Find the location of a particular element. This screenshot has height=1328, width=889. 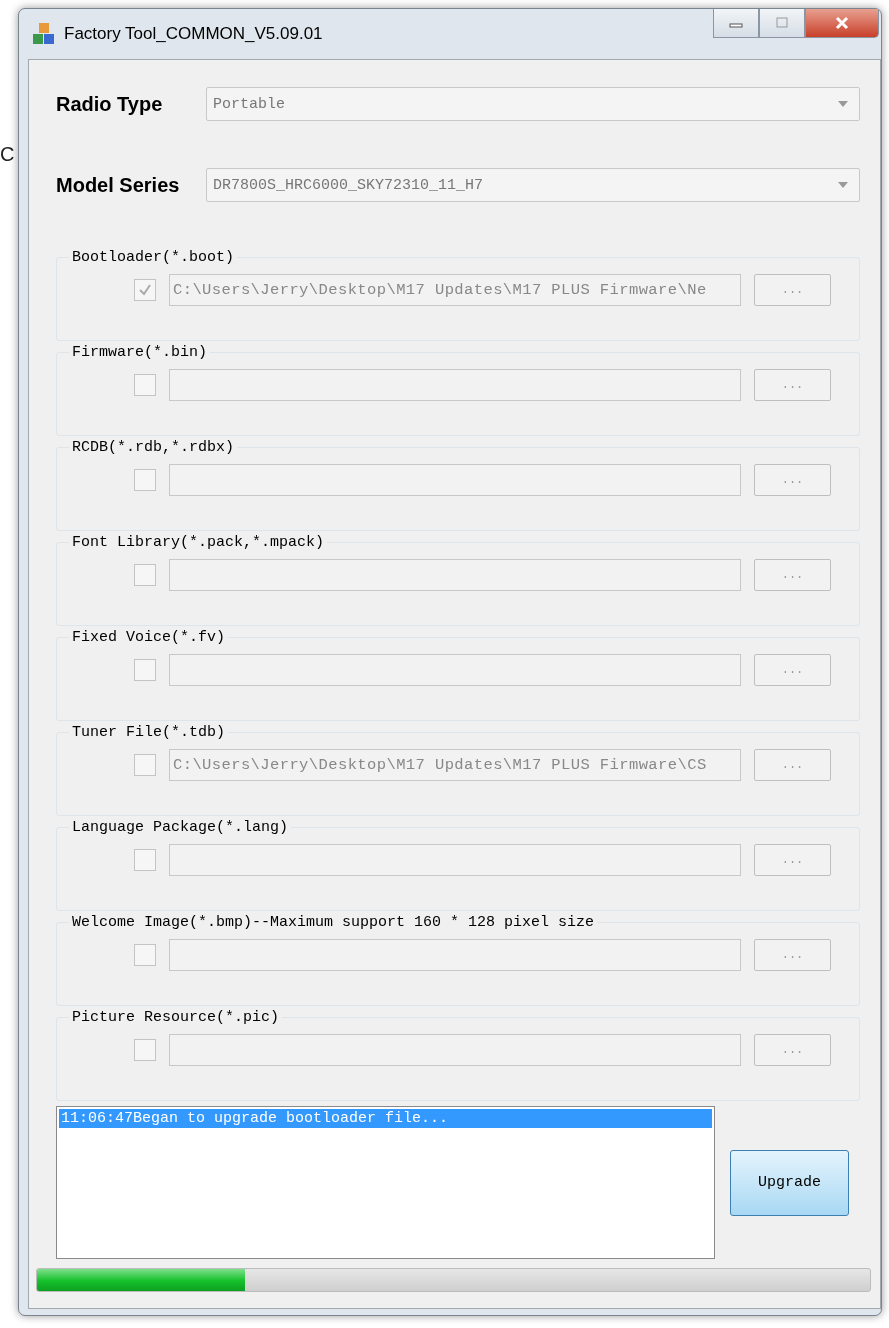

minimize-button is located at coordinates (736, 23).